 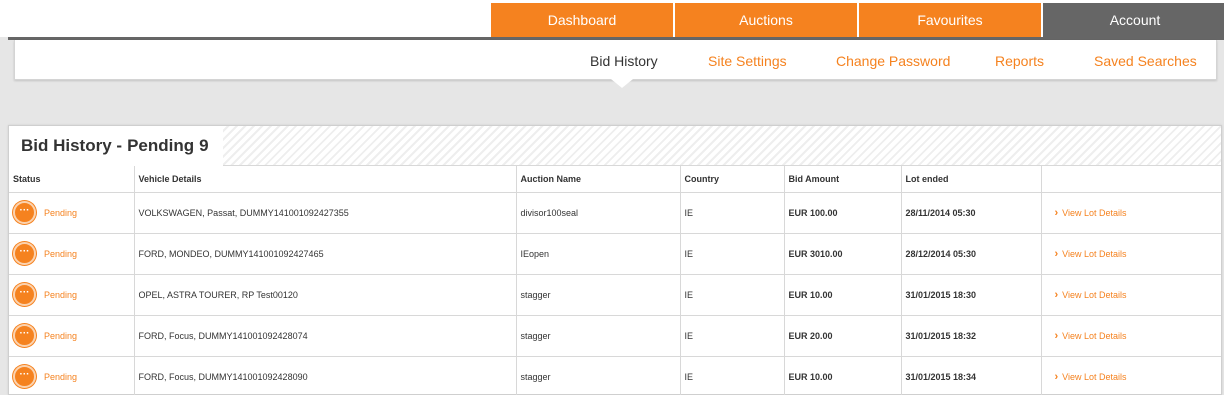 What do you see at coordinates (598, 254) in the screenshot?
I see `auction-name-cell: IEopen` at bounding box center [598, 254].